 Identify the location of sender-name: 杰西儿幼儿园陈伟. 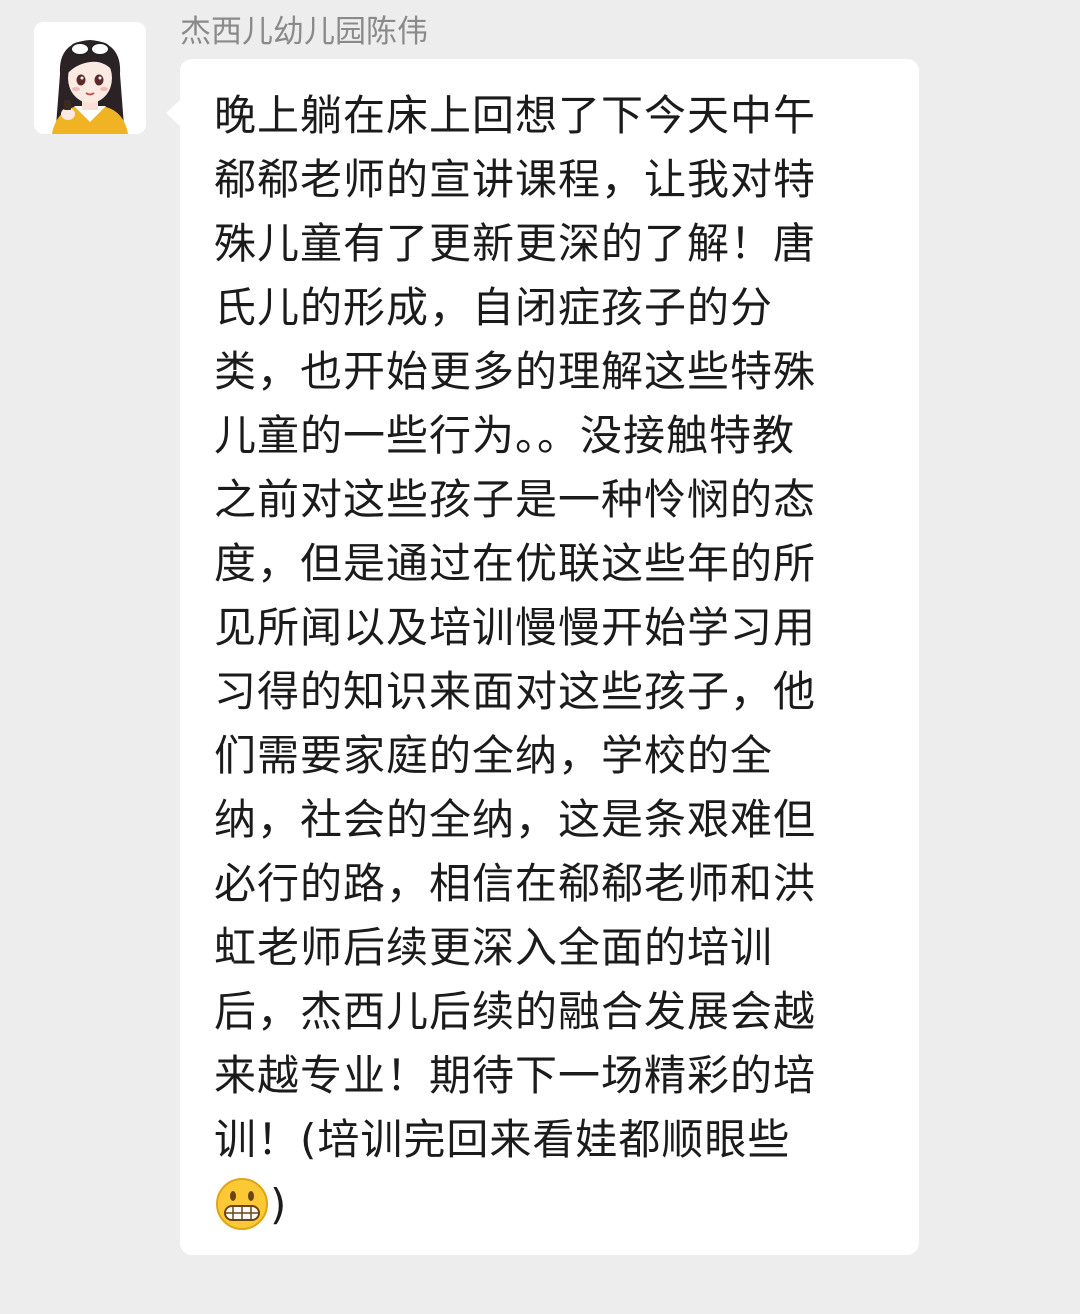
(304, 32).